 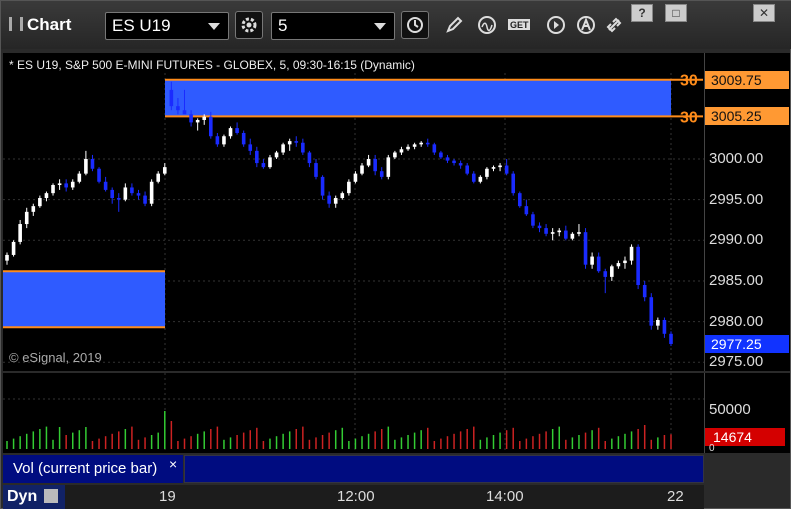 I want to click on time-button, so click(x=415, y=25).